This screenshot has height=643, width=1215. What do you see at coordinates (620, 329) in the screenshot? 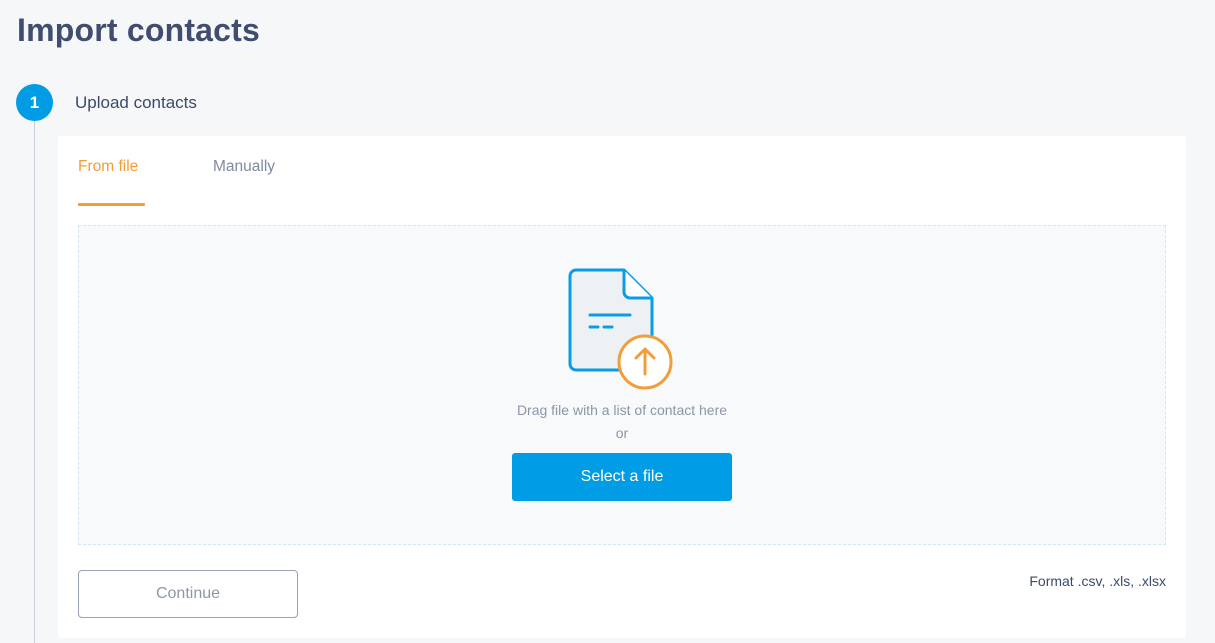
I see `file-upload-icon` at bounding box center [620, 329].